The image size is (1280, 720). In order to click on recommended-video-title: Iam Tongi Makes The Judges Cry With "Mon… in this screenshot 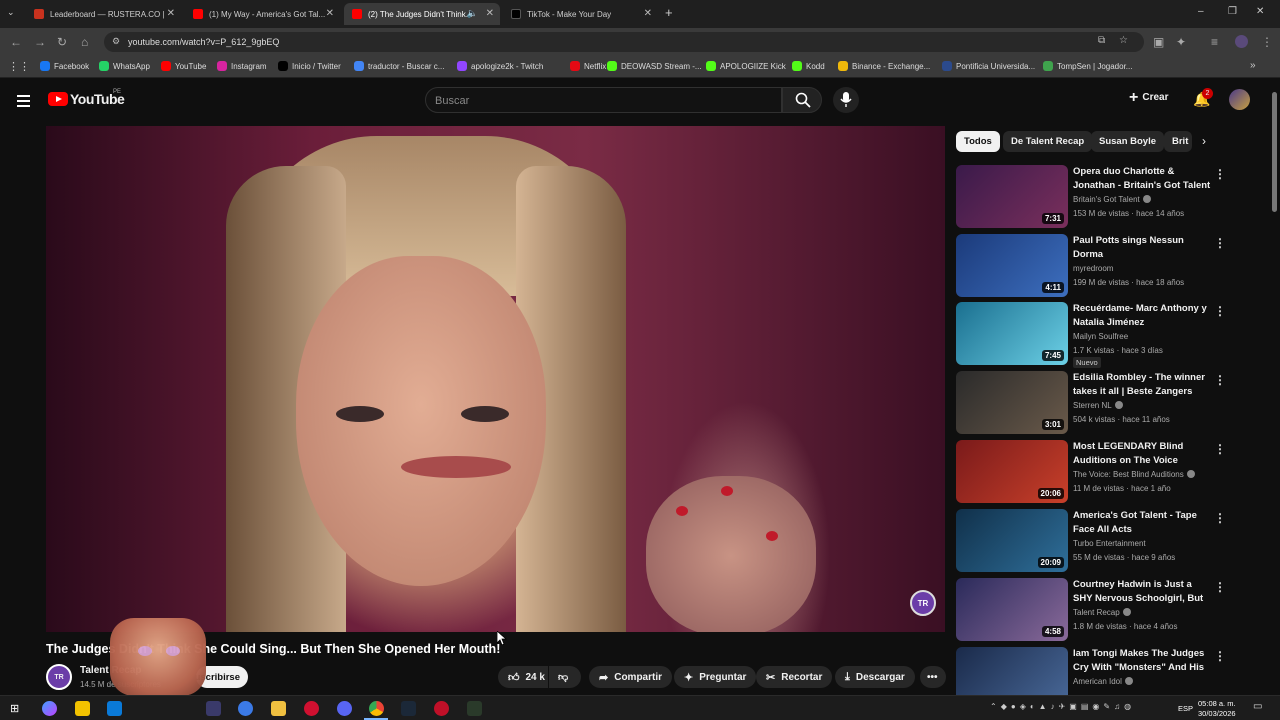, I will do `click(1142, 660)`.